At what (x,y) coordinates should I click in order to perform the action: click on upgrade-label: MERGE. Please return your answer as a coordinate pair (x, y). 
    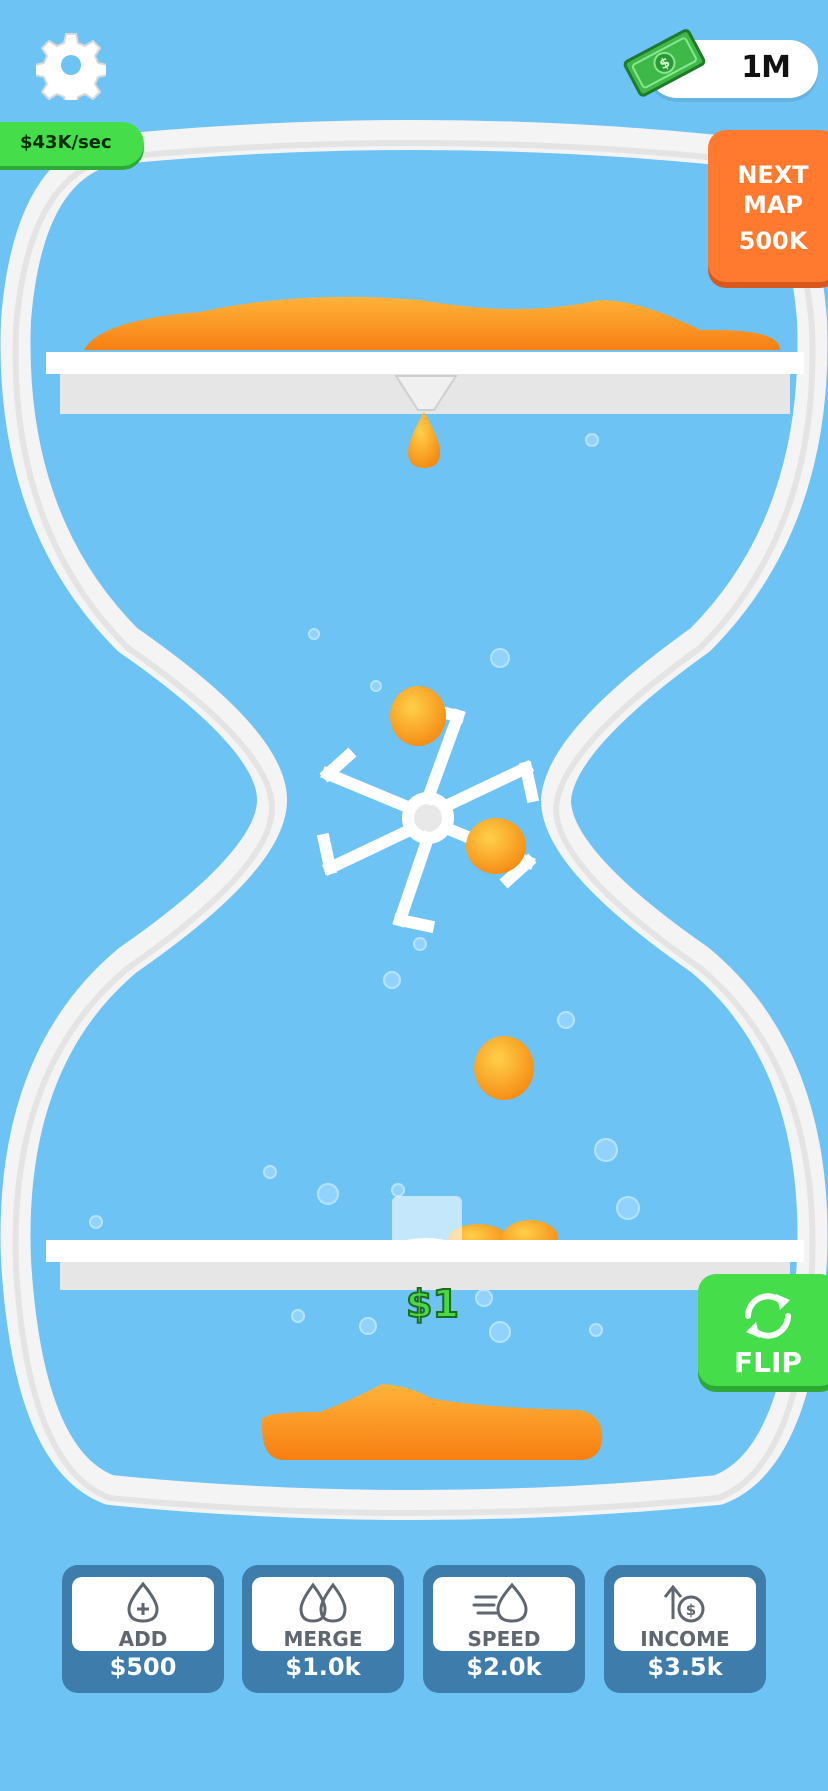
    Looking at the image, I should click on (323, 1639).